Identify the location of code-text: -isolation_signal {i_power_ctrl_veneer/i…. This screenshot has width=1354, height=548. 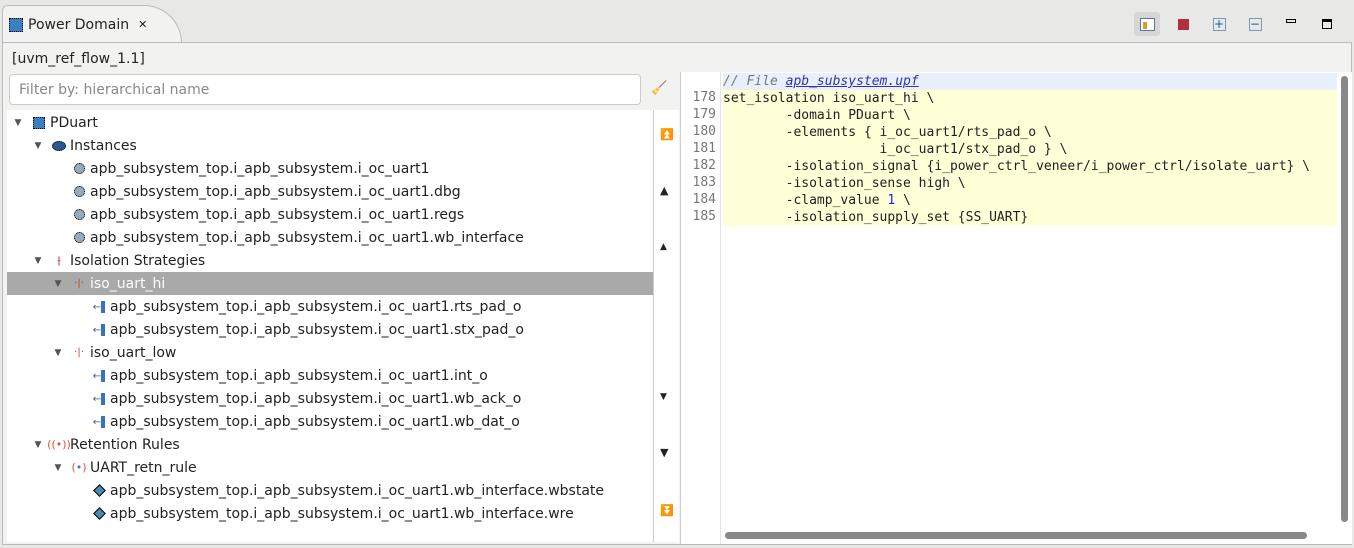
(1016, 166).